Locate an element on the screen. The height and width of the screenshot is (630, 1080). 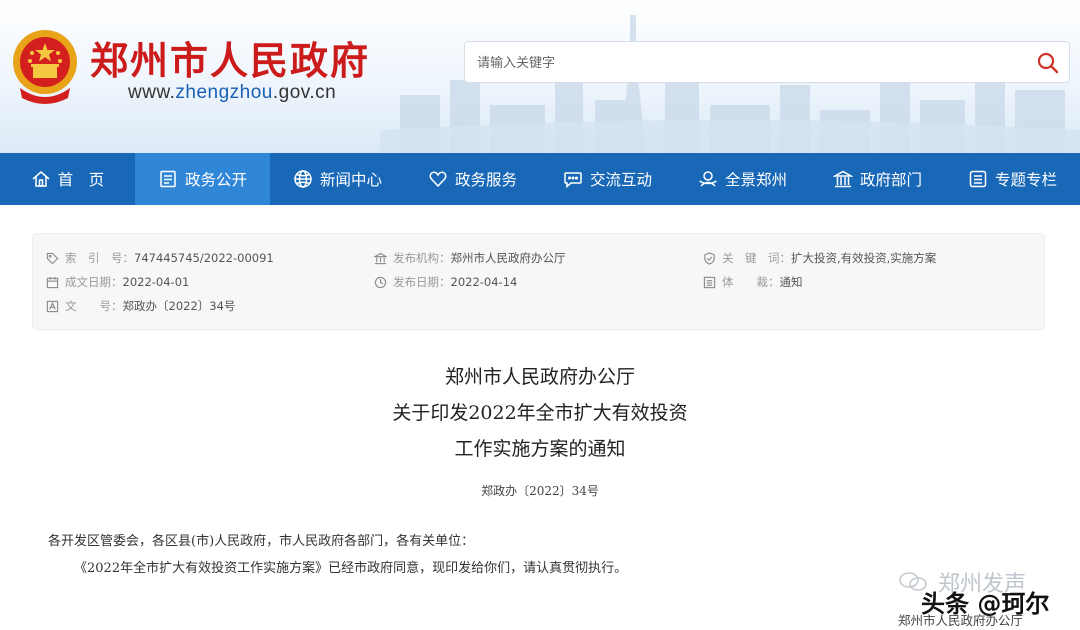
nav-item-label: 政务服务 is located at coordinates (485, 180).